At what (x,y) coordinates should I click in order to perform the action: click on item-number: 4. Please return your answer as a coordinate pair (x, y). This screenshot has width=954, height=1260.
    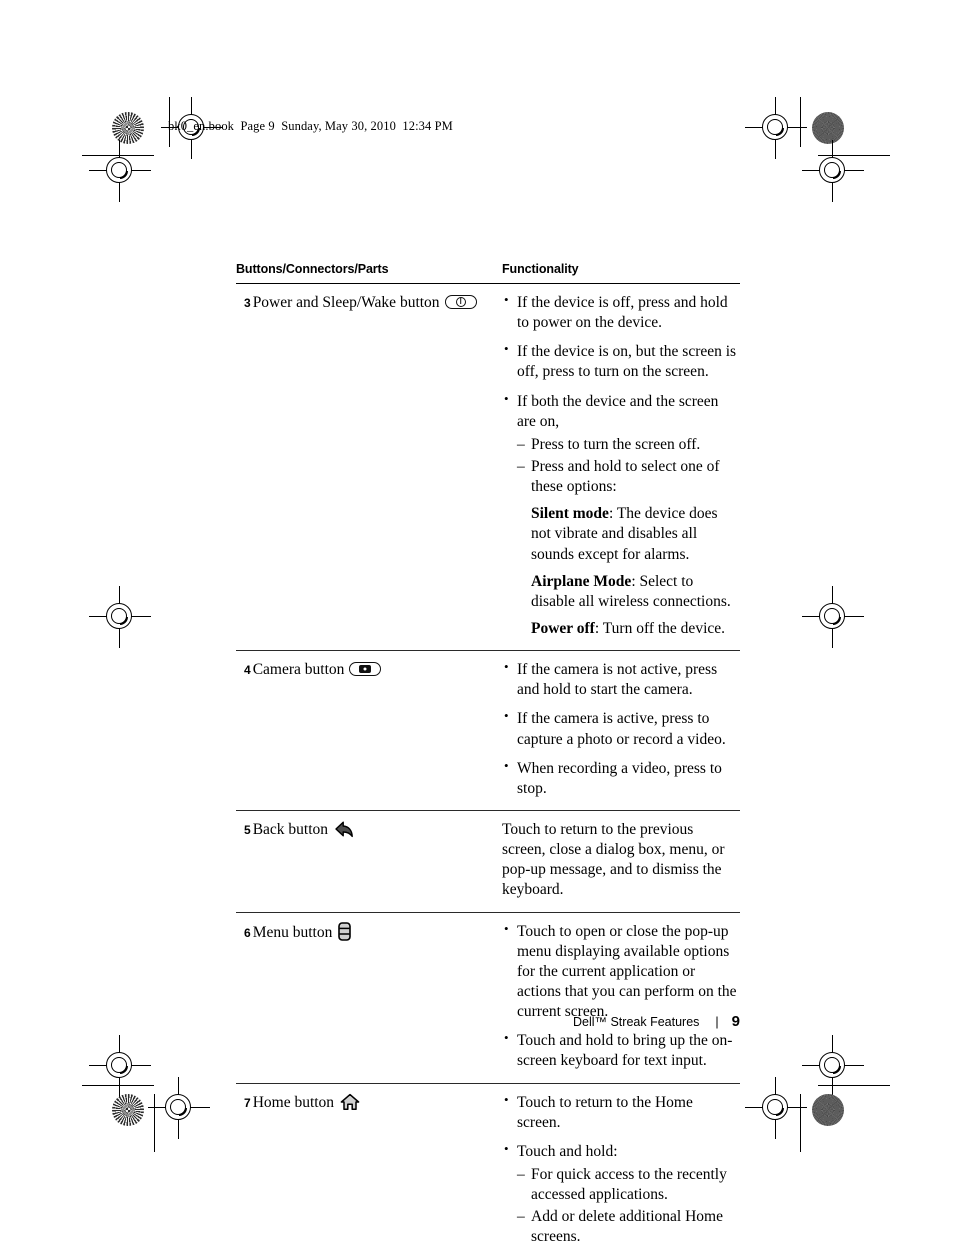
    Looking at the image, I should click on (247, 670).